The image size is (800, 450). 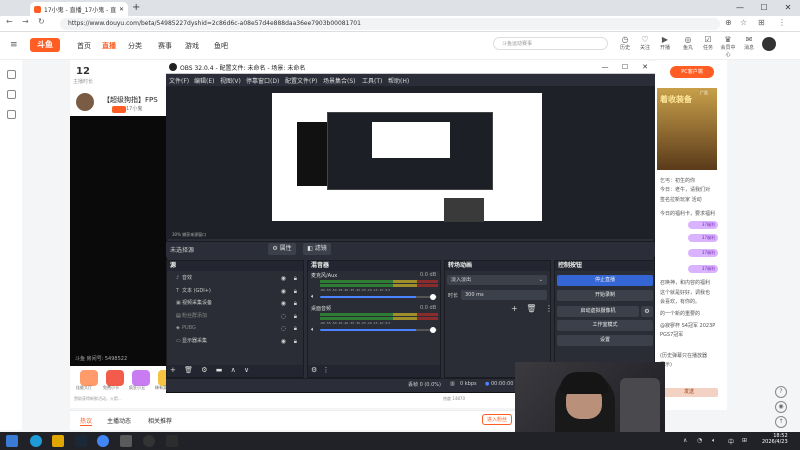 I want to click on chrome-icon, so click(x=103, y=441).